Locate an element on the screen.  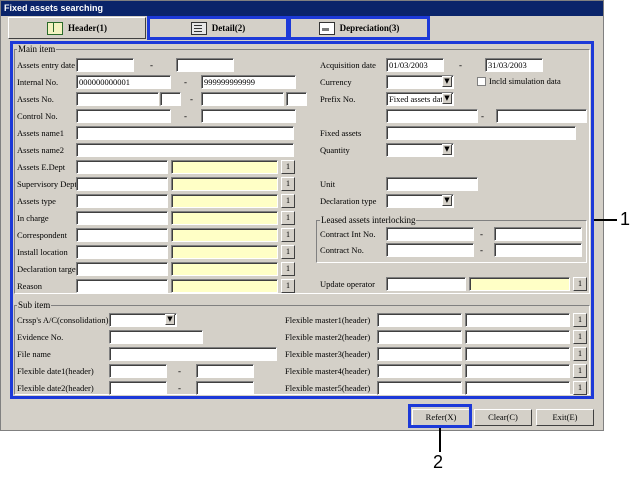
clear-button: Clear(C) is located at coordinates (503, 417).